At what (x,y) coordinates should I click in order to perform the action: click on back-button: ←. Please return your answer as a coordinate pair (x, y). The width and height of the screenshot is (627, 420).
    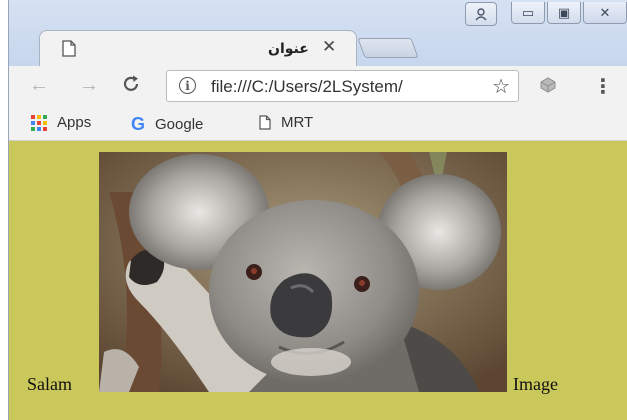
    Looking at the image, I should click on (39, 85).